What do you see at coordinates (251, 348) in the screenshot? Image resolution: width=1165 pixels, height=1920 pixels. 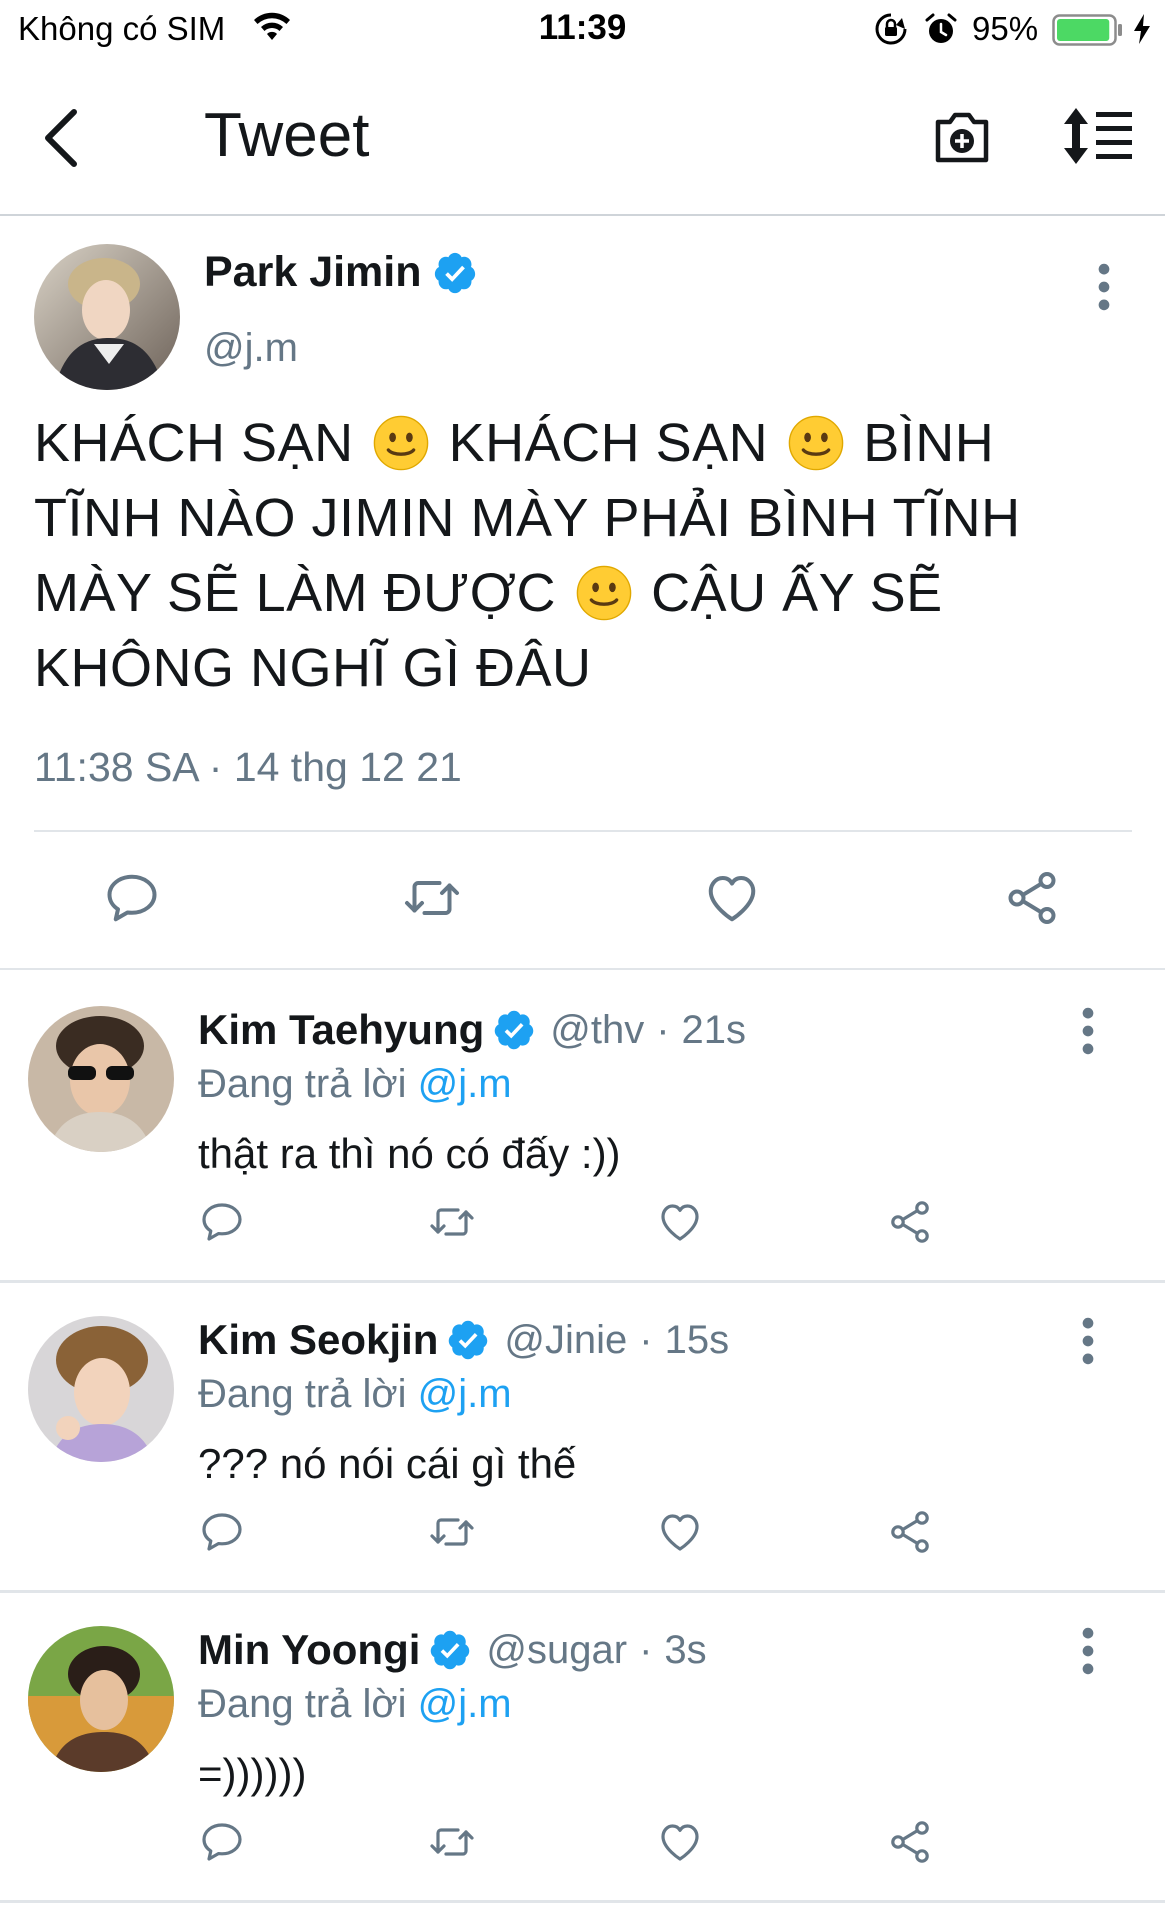 I see `author-handle: @j.m` at bounding box center [251, 348].